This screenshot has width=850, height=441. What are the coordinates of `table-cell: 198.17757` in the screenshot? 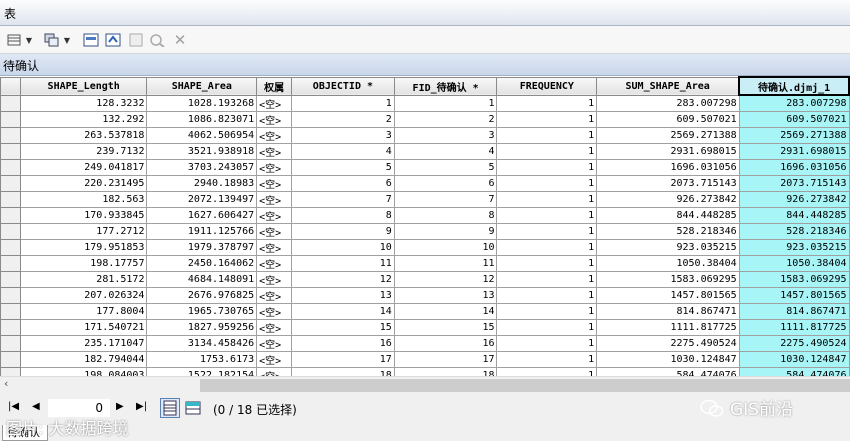 It's located at (83, 263).